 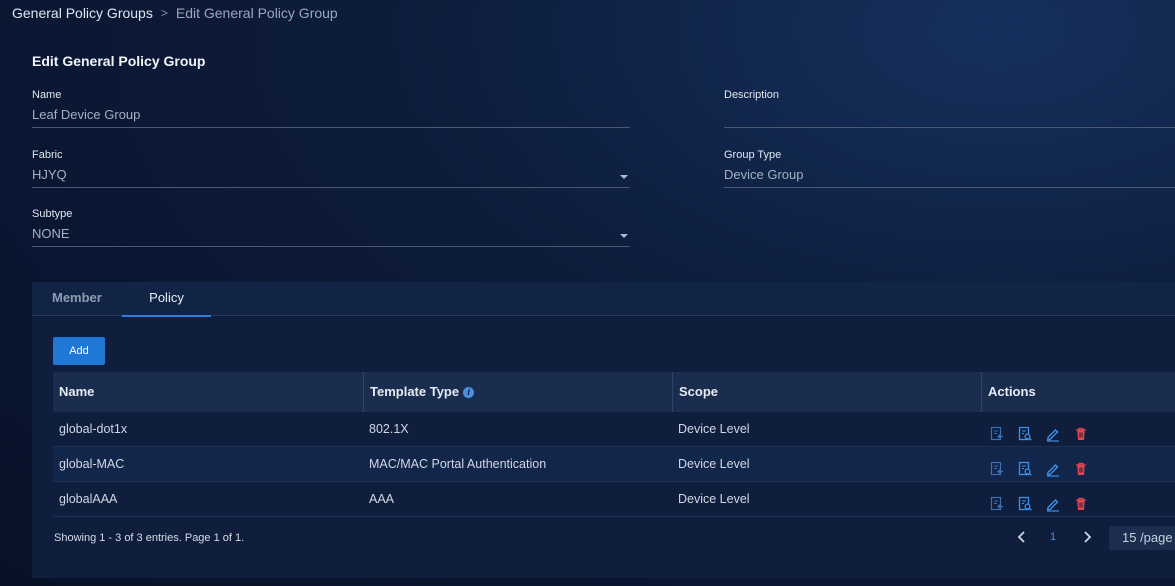 What do you see at coordinates (949, 127) in the screenshot?
I see `description-underline` at bounding box center [949, 127].